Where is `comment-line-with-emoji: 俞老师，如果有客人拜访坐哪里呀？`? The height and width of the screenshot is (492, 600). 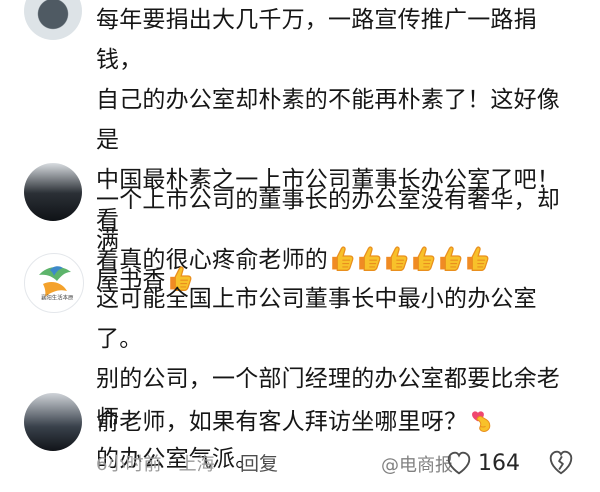
comment-line-with-emoji: 俞老师，如果有客人拜访坐哪里呀？ is located at coordinates (330, 422).